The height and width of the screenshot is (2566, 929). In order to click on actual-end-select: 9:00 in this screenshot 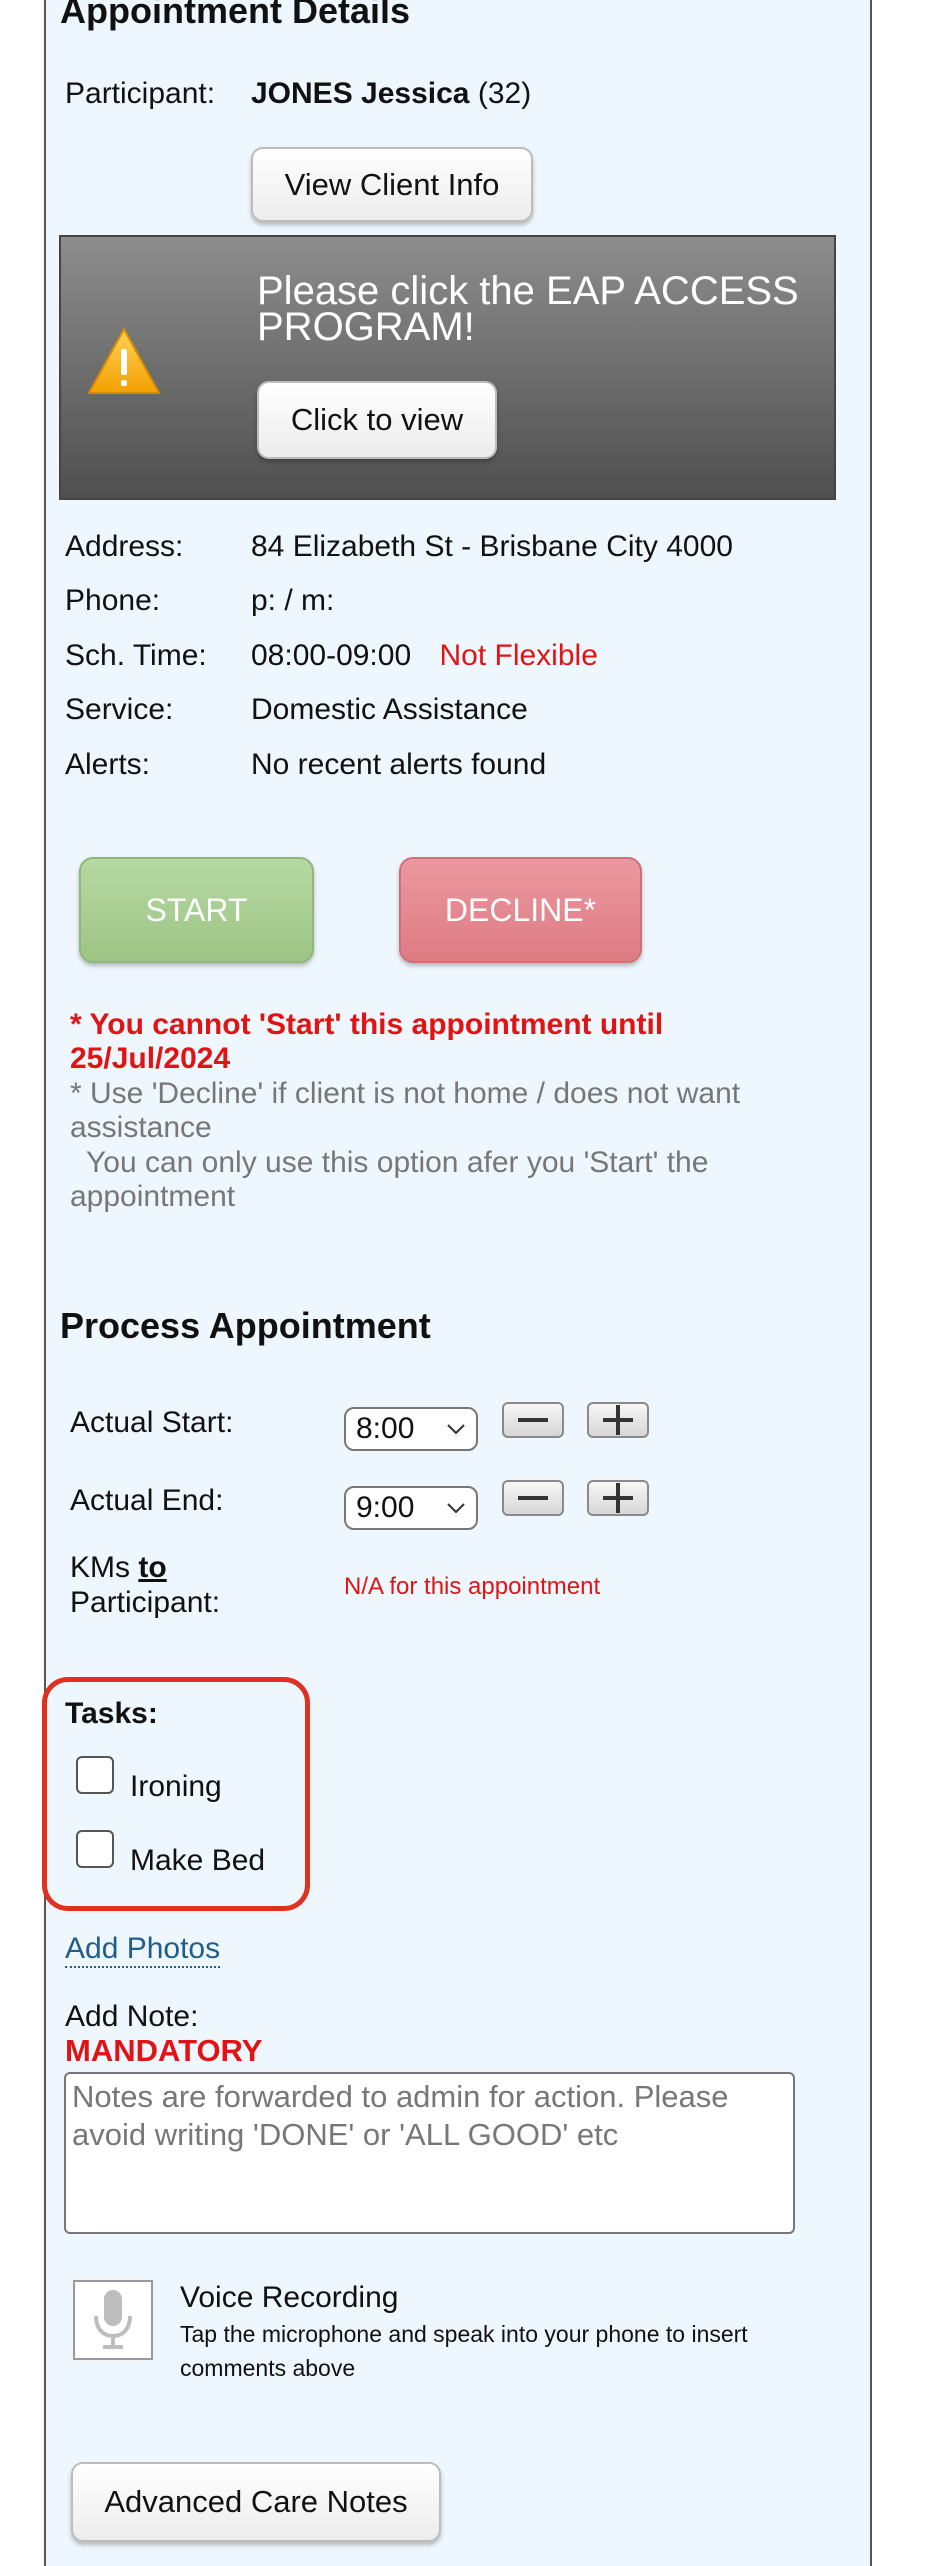, I will do `click(411, 1508)`.